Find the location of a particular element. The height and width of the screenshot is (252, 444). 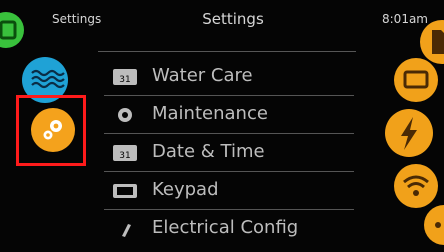

calendar-31-icon: 31 is located at coordinates (125, 77).